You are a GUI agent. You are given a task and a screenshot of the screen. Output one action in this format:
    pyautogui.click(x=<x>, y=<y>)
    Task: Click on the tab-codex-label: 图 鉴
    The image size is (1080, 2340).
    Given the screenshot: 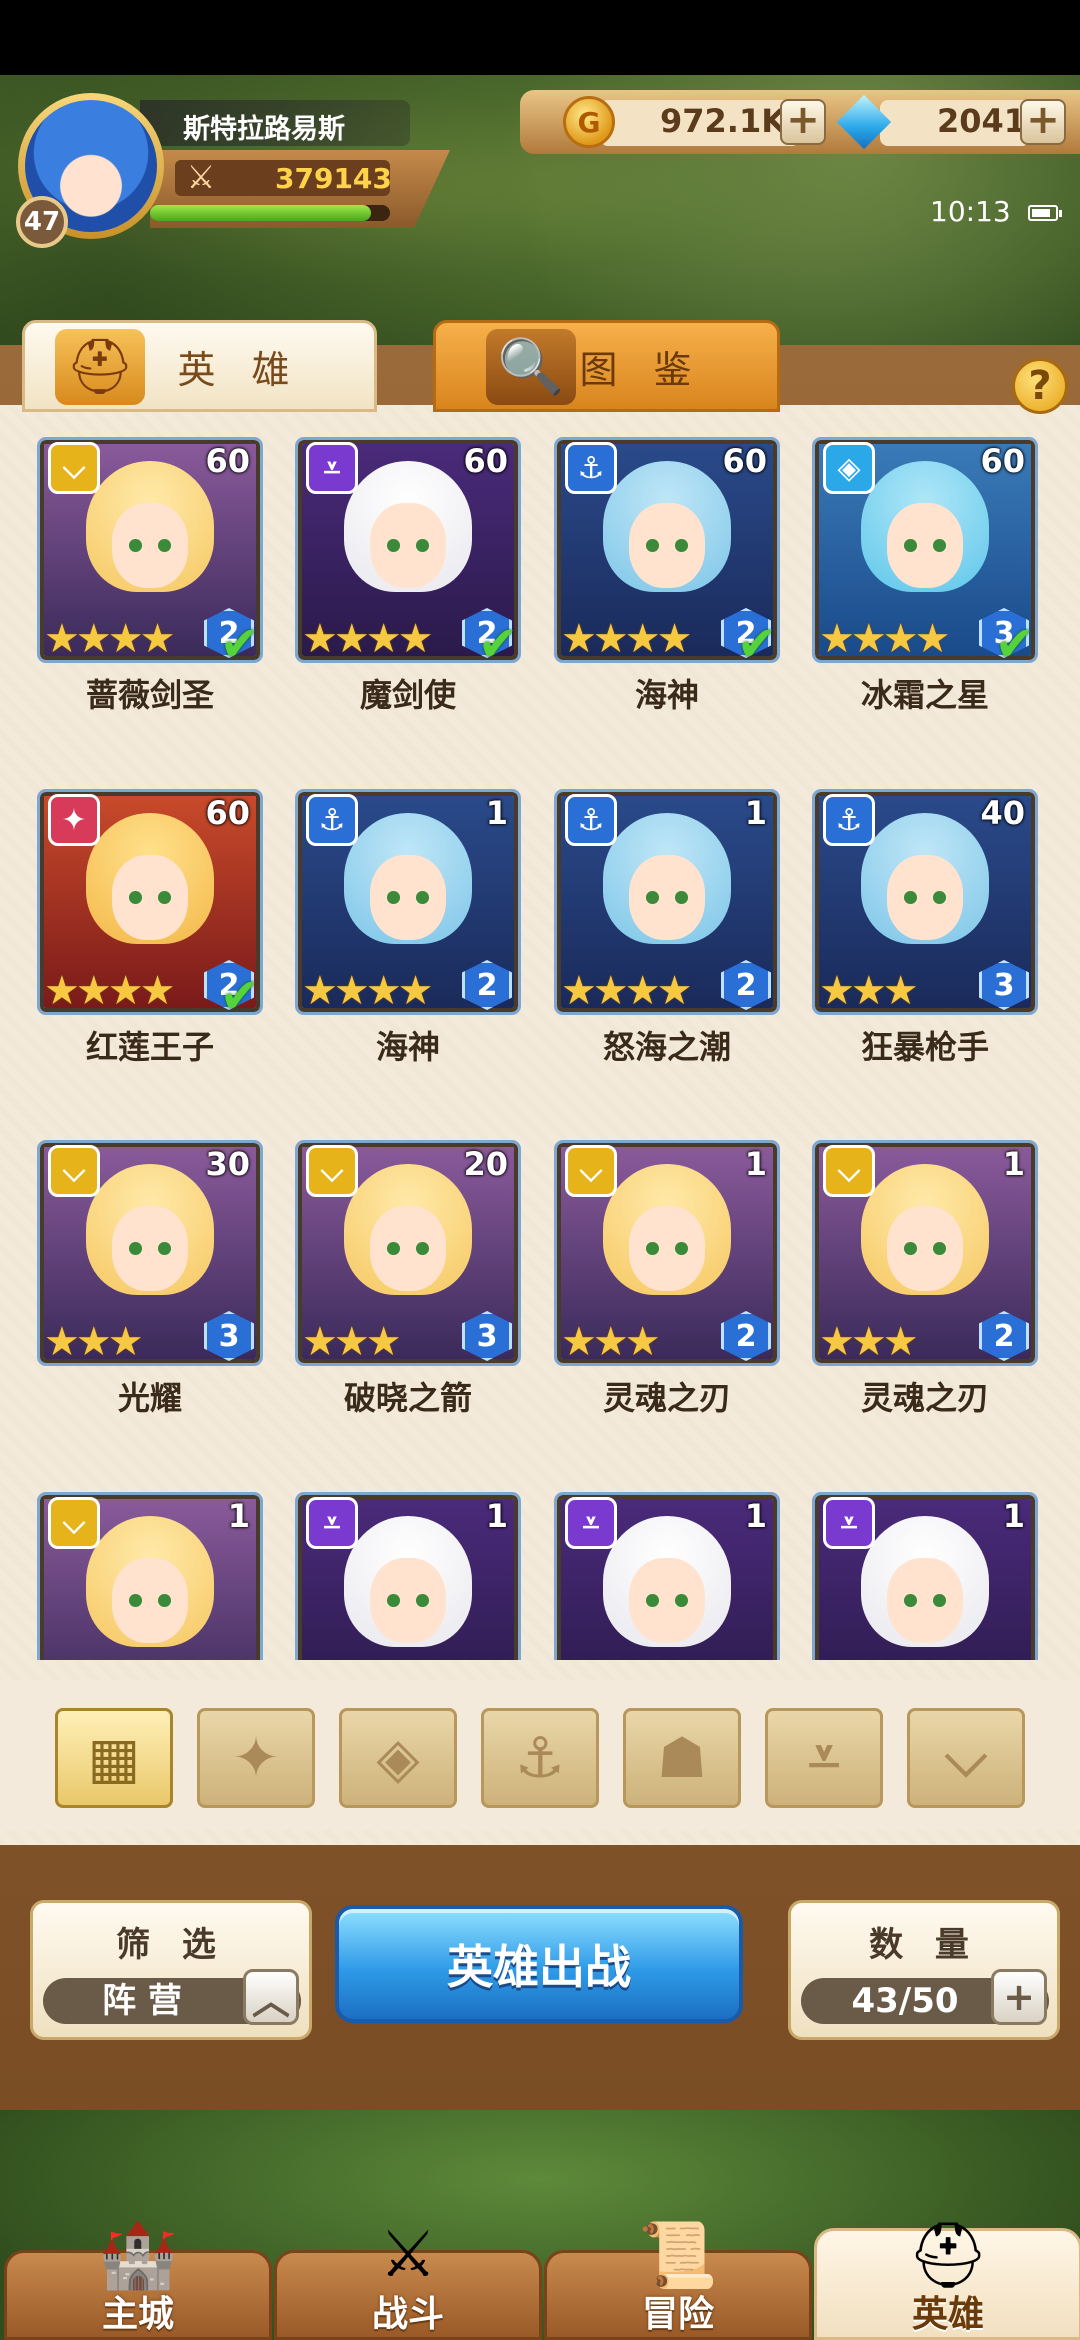 What is the action you would take?
    pyautogui.click(x=641, y=369)
    